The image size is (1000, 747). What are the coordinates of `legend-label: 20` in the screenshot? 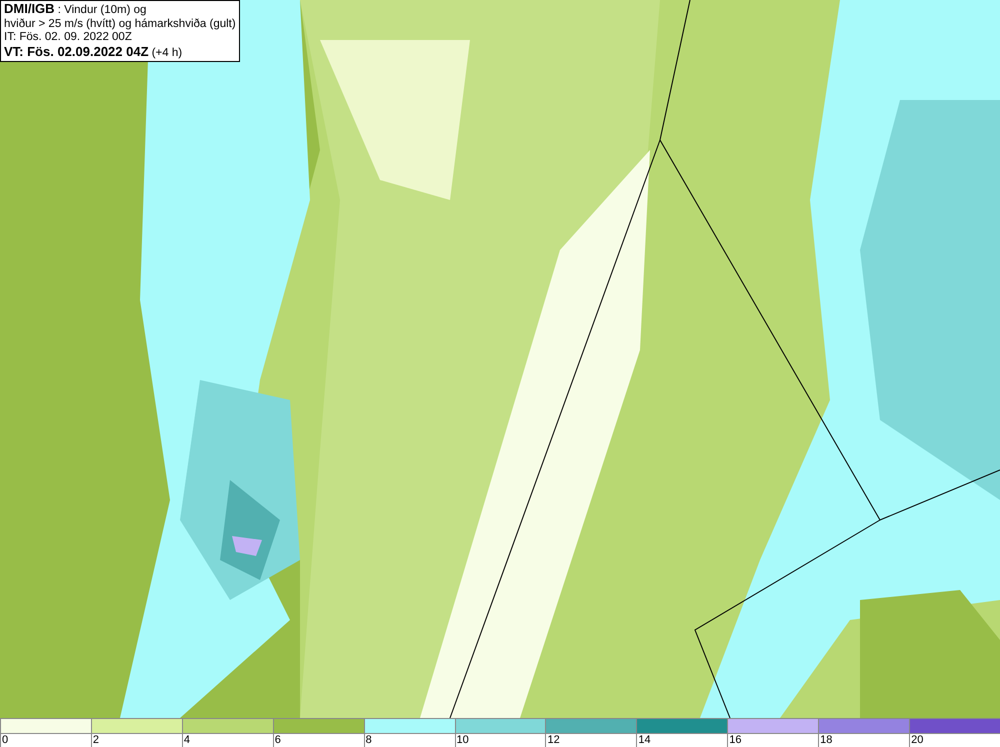 It's located at (917, 740).